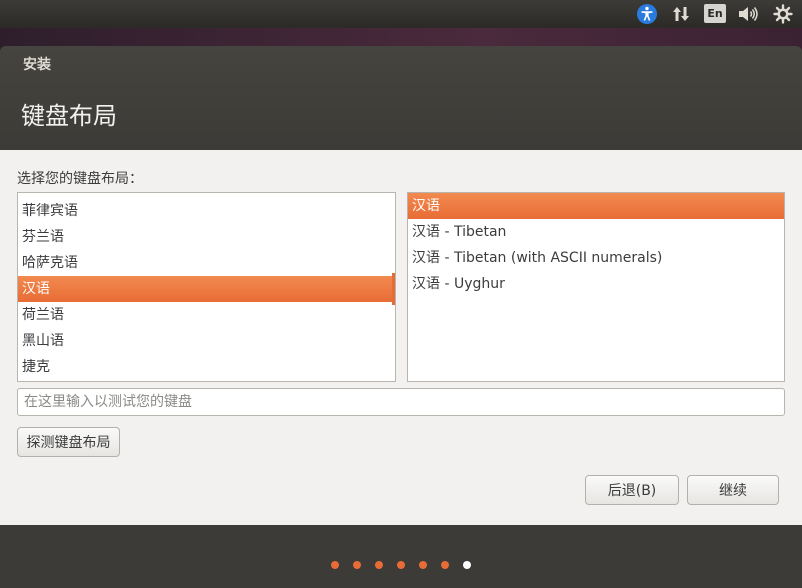  I want to click on progress-footer, so click(401, 556).